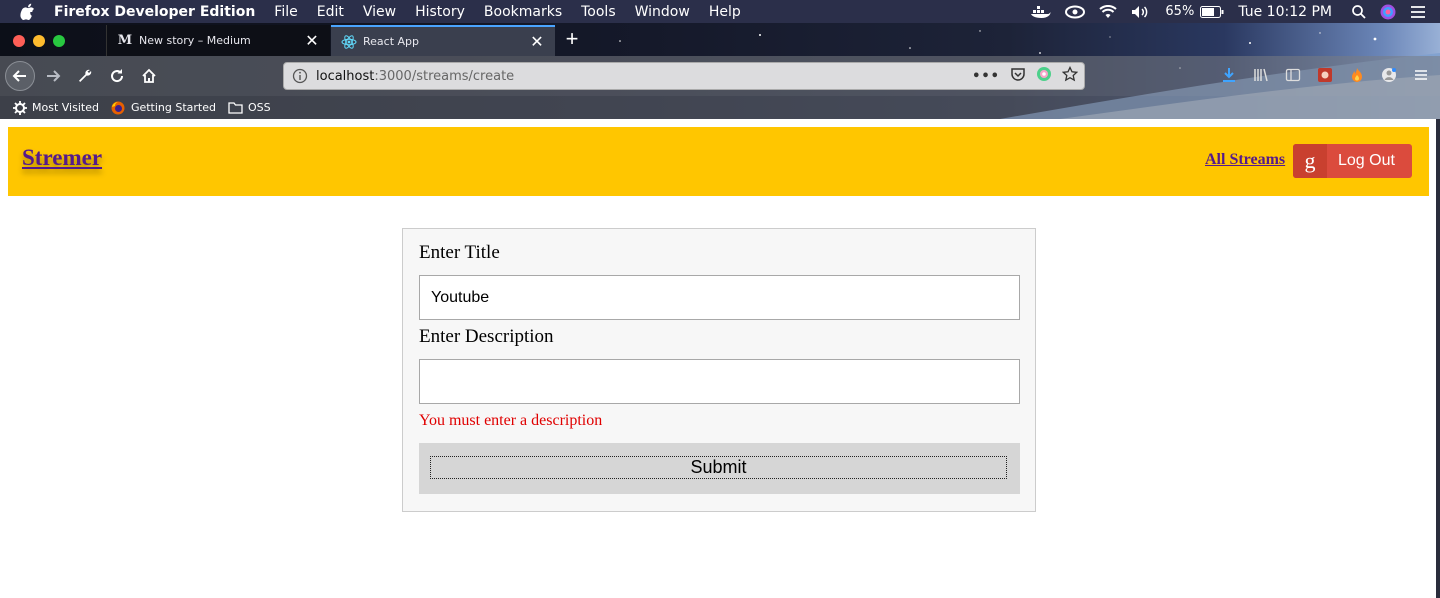  I want to click on google-logout-button: g Log Out, so click(1352, 161).